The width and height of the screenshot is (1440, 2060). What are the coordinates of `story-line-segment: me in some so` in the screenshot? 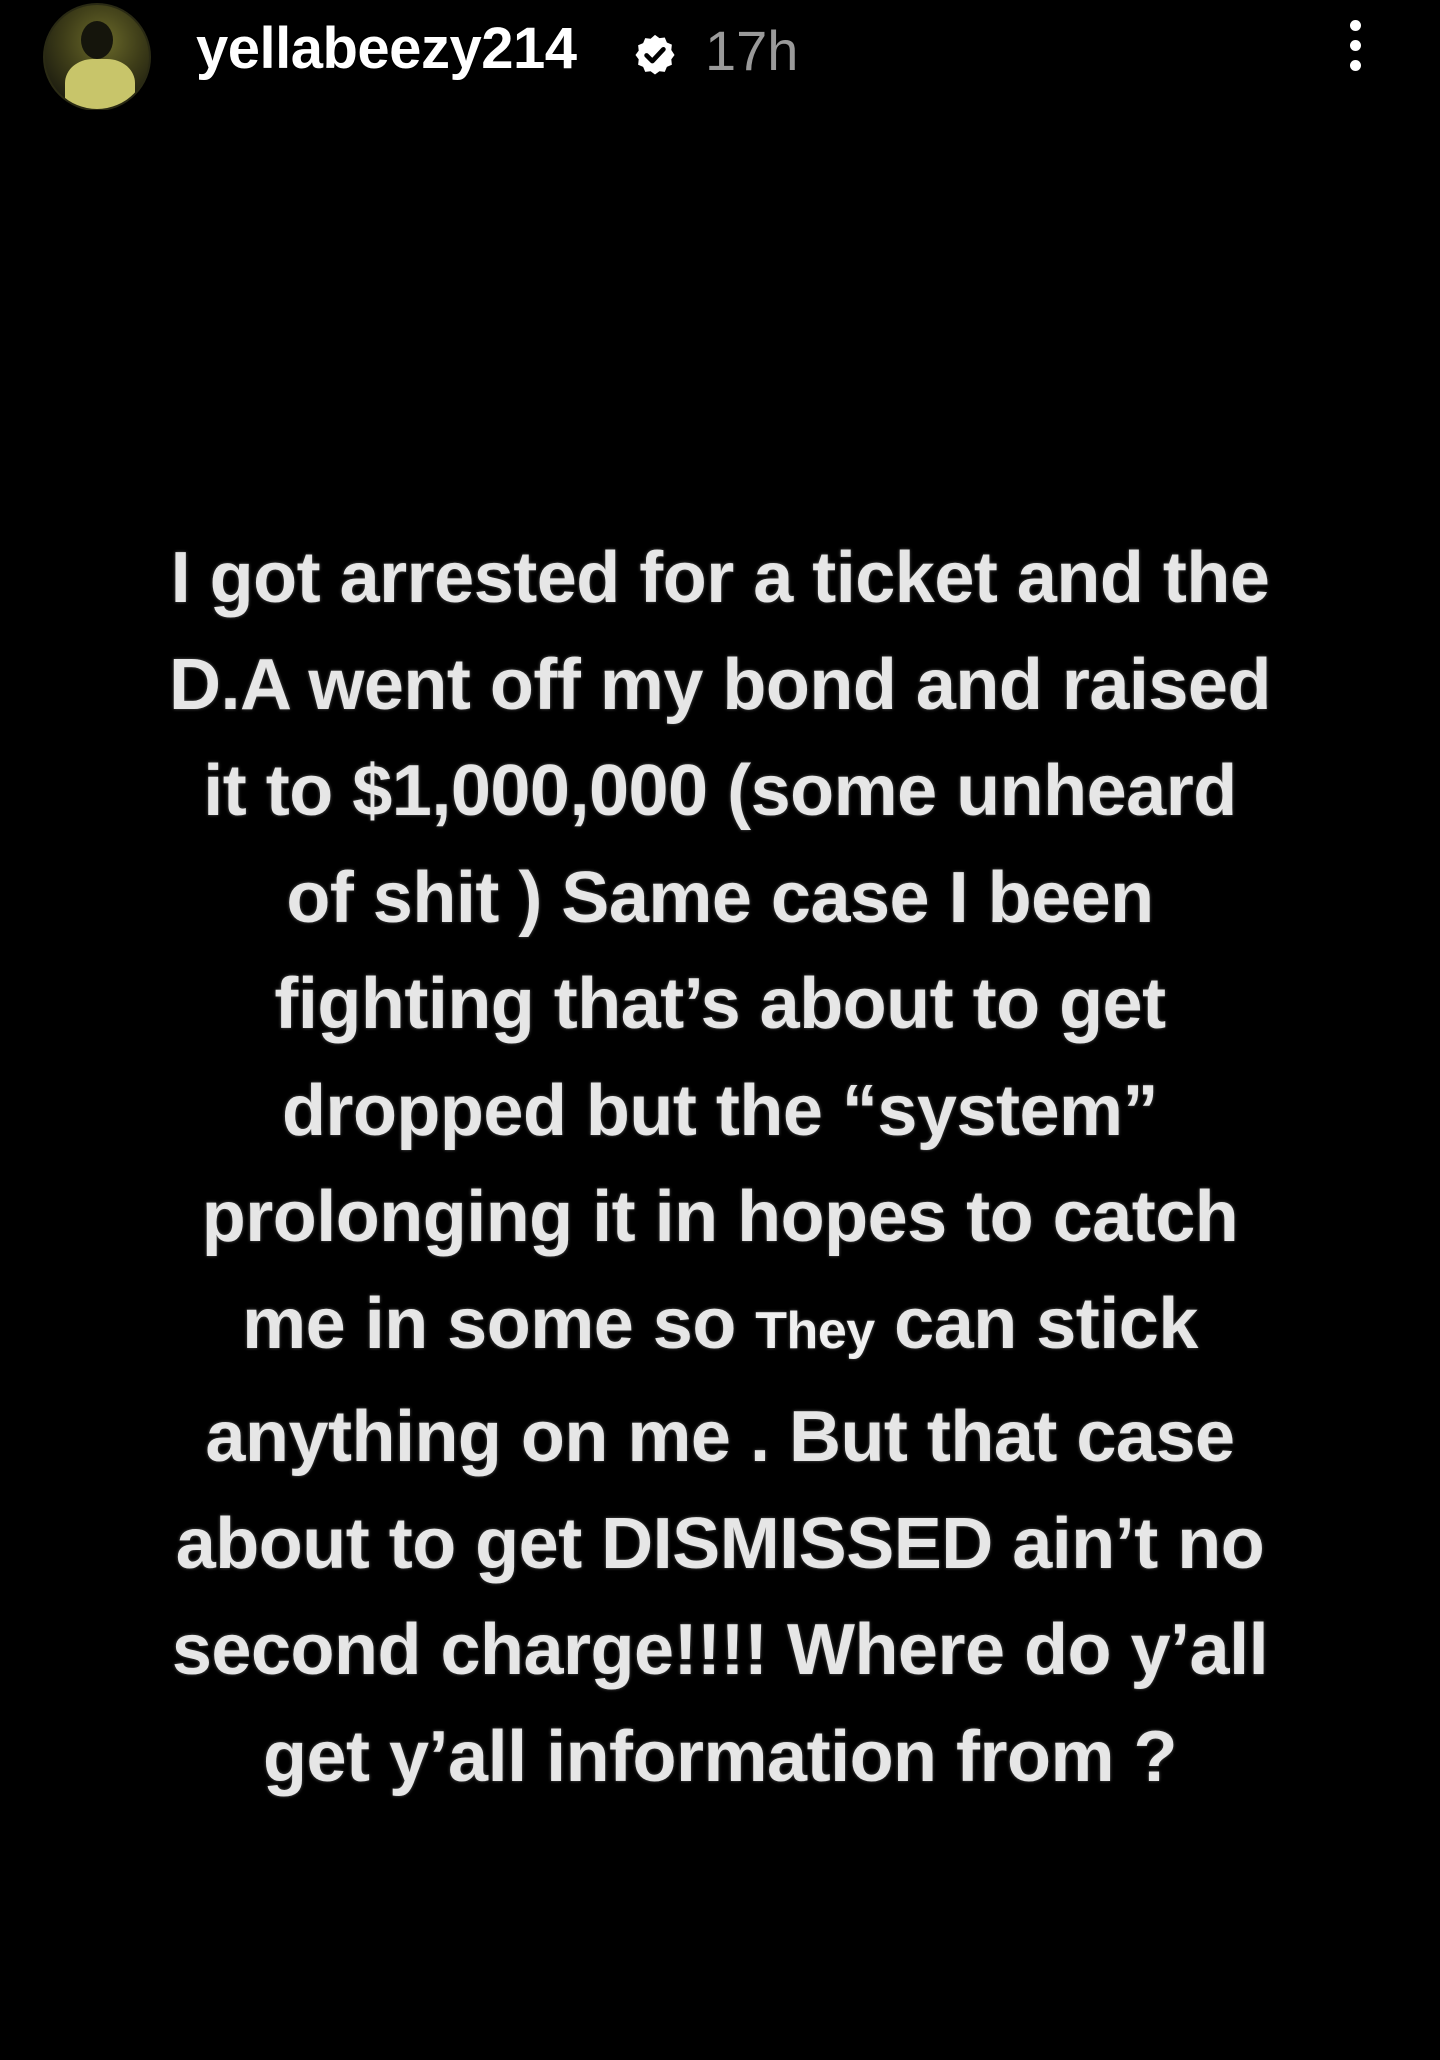 It's located at (499, 1323).